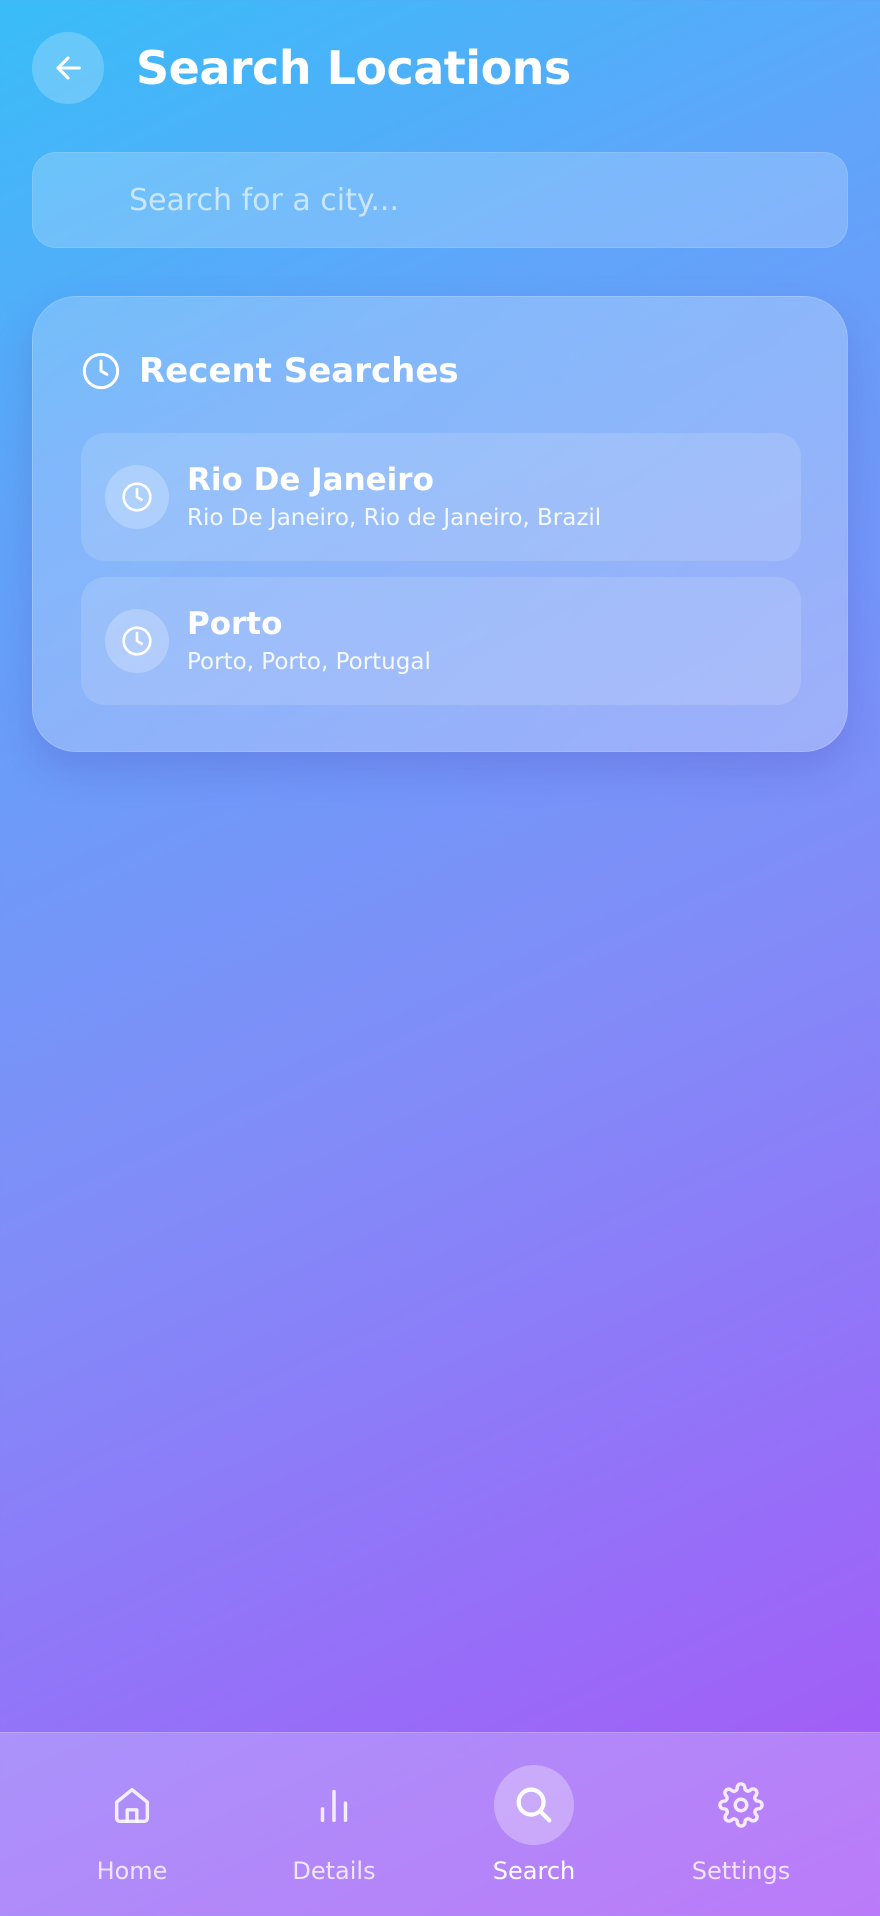  What do you see at coordinates (310, 480) in the screenshot?
I see `recent-item-name: Rio De Janeiro` at bounding box center [310, 480].